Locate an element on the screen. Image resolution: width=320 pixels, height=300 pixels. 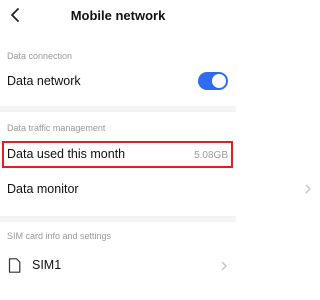
page-title: Mobile network is located at coordinates (118, 15).